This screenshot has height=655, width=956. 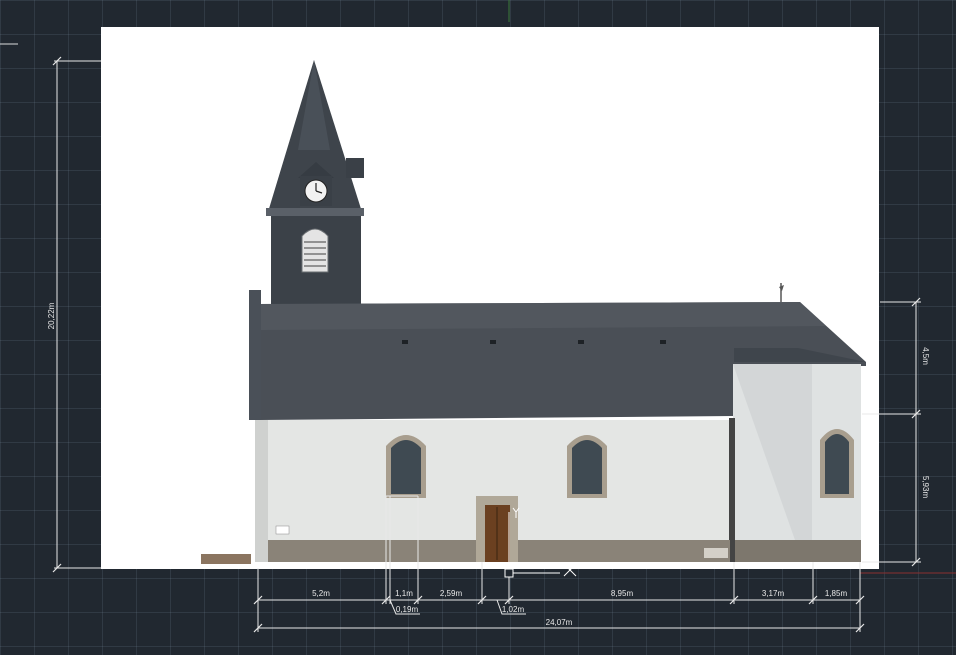 I want to click on rubble-pile, so click(x=226, y=559).